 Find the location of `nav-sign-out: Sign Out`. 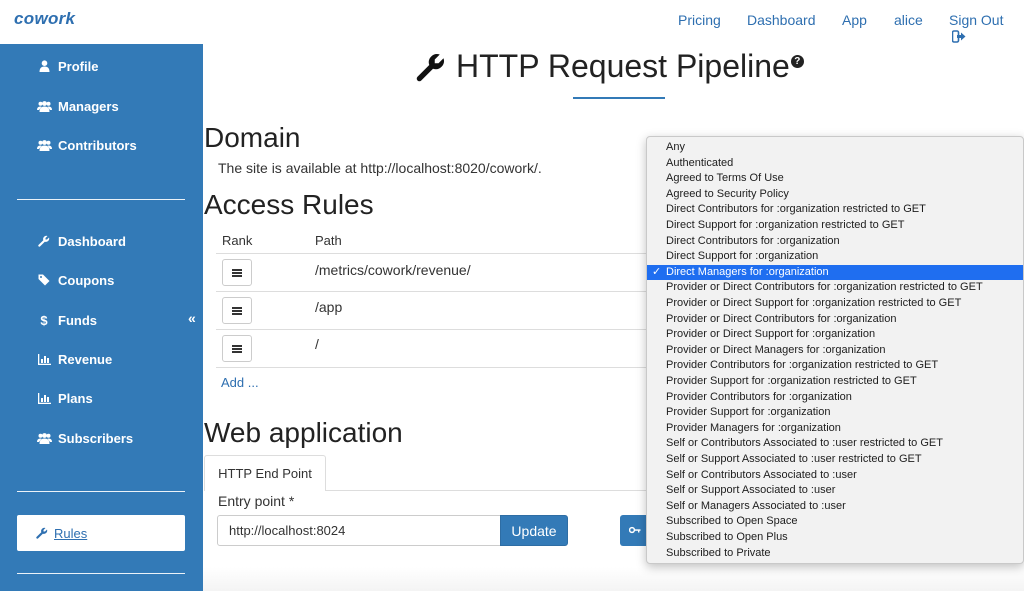

nav-sign-out: Sign Out is located at coordinates (986, 29).